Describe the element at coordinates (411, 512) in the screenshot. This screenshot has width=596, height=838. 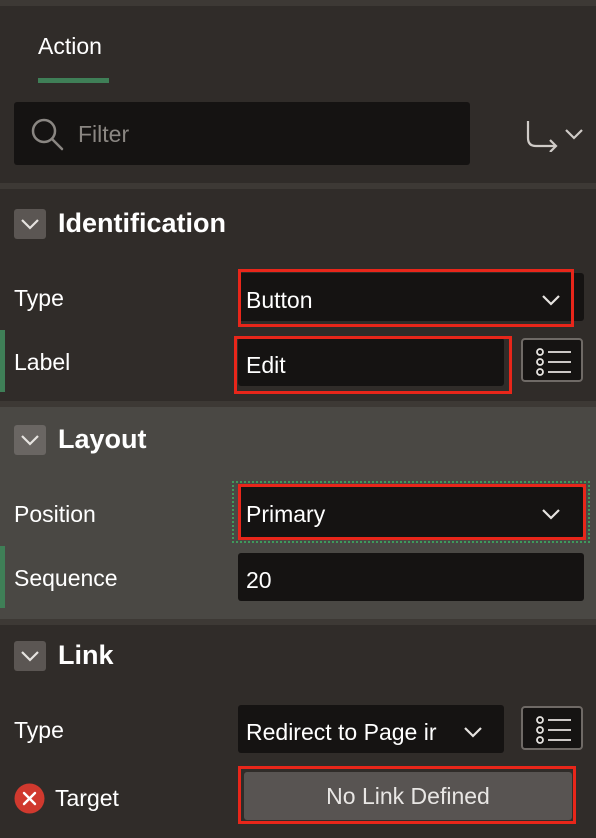
I see `position-select: Primary` at that location.